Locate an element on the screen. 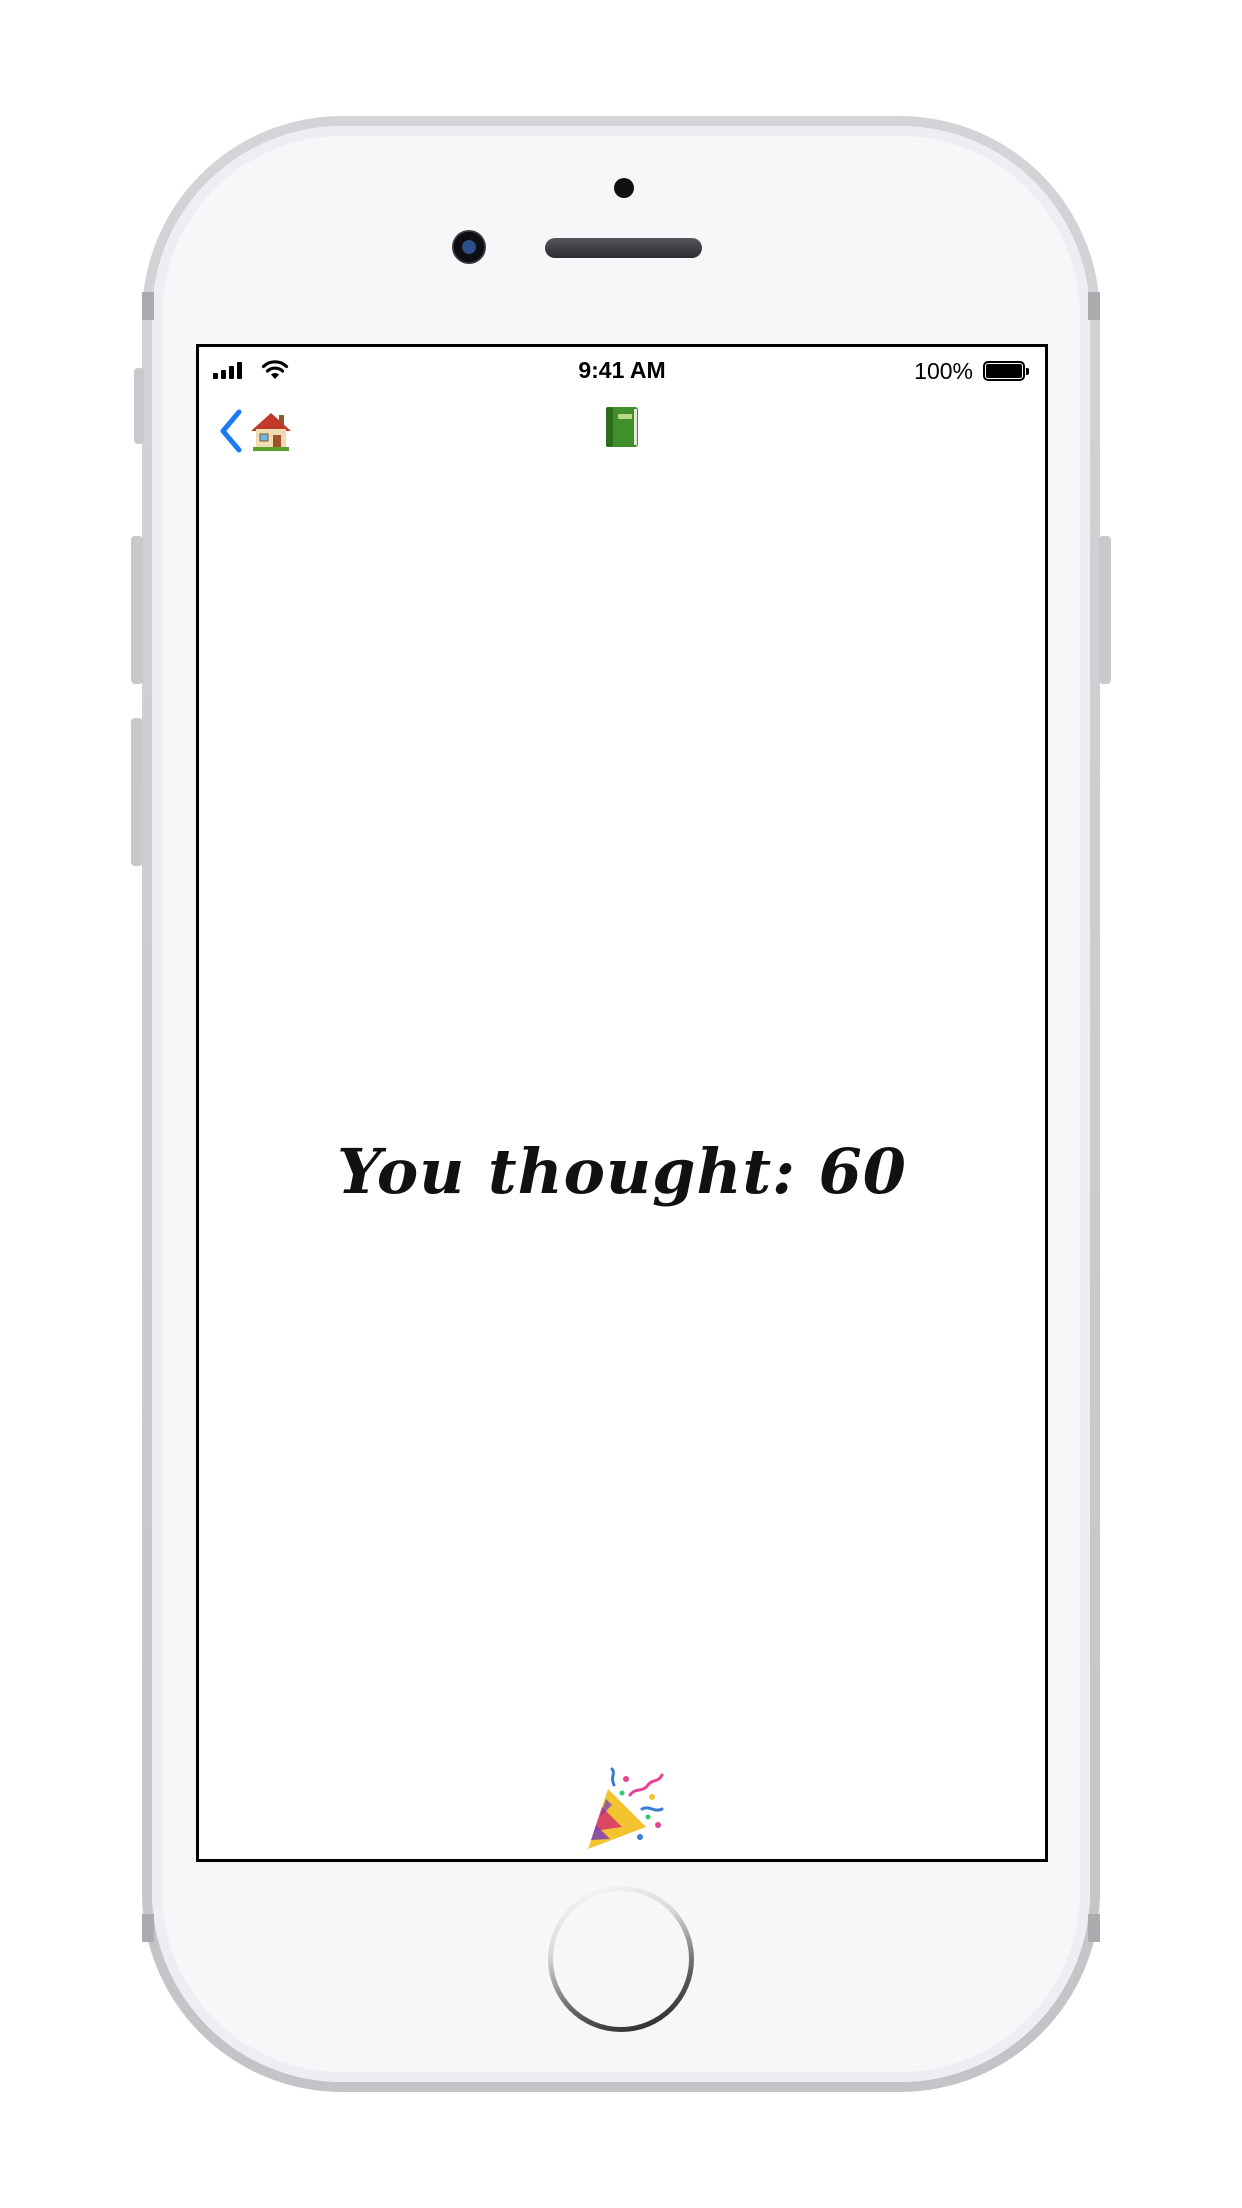 The width and height of the screenshot is (1242, 2208). party-popper-icon is located at coordinates (625, 1810).